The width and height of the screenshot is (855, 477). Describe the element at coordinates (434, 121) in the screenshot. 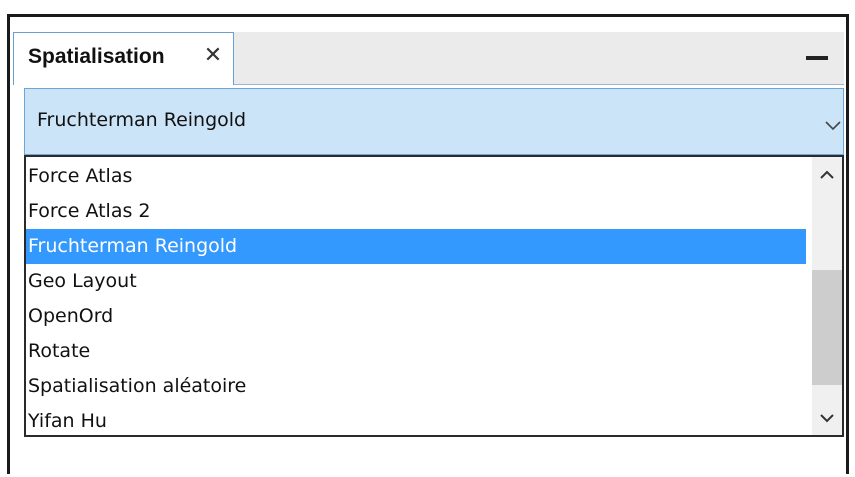

I see `layout-dropdown: Fruchterman Reingold` at that location.